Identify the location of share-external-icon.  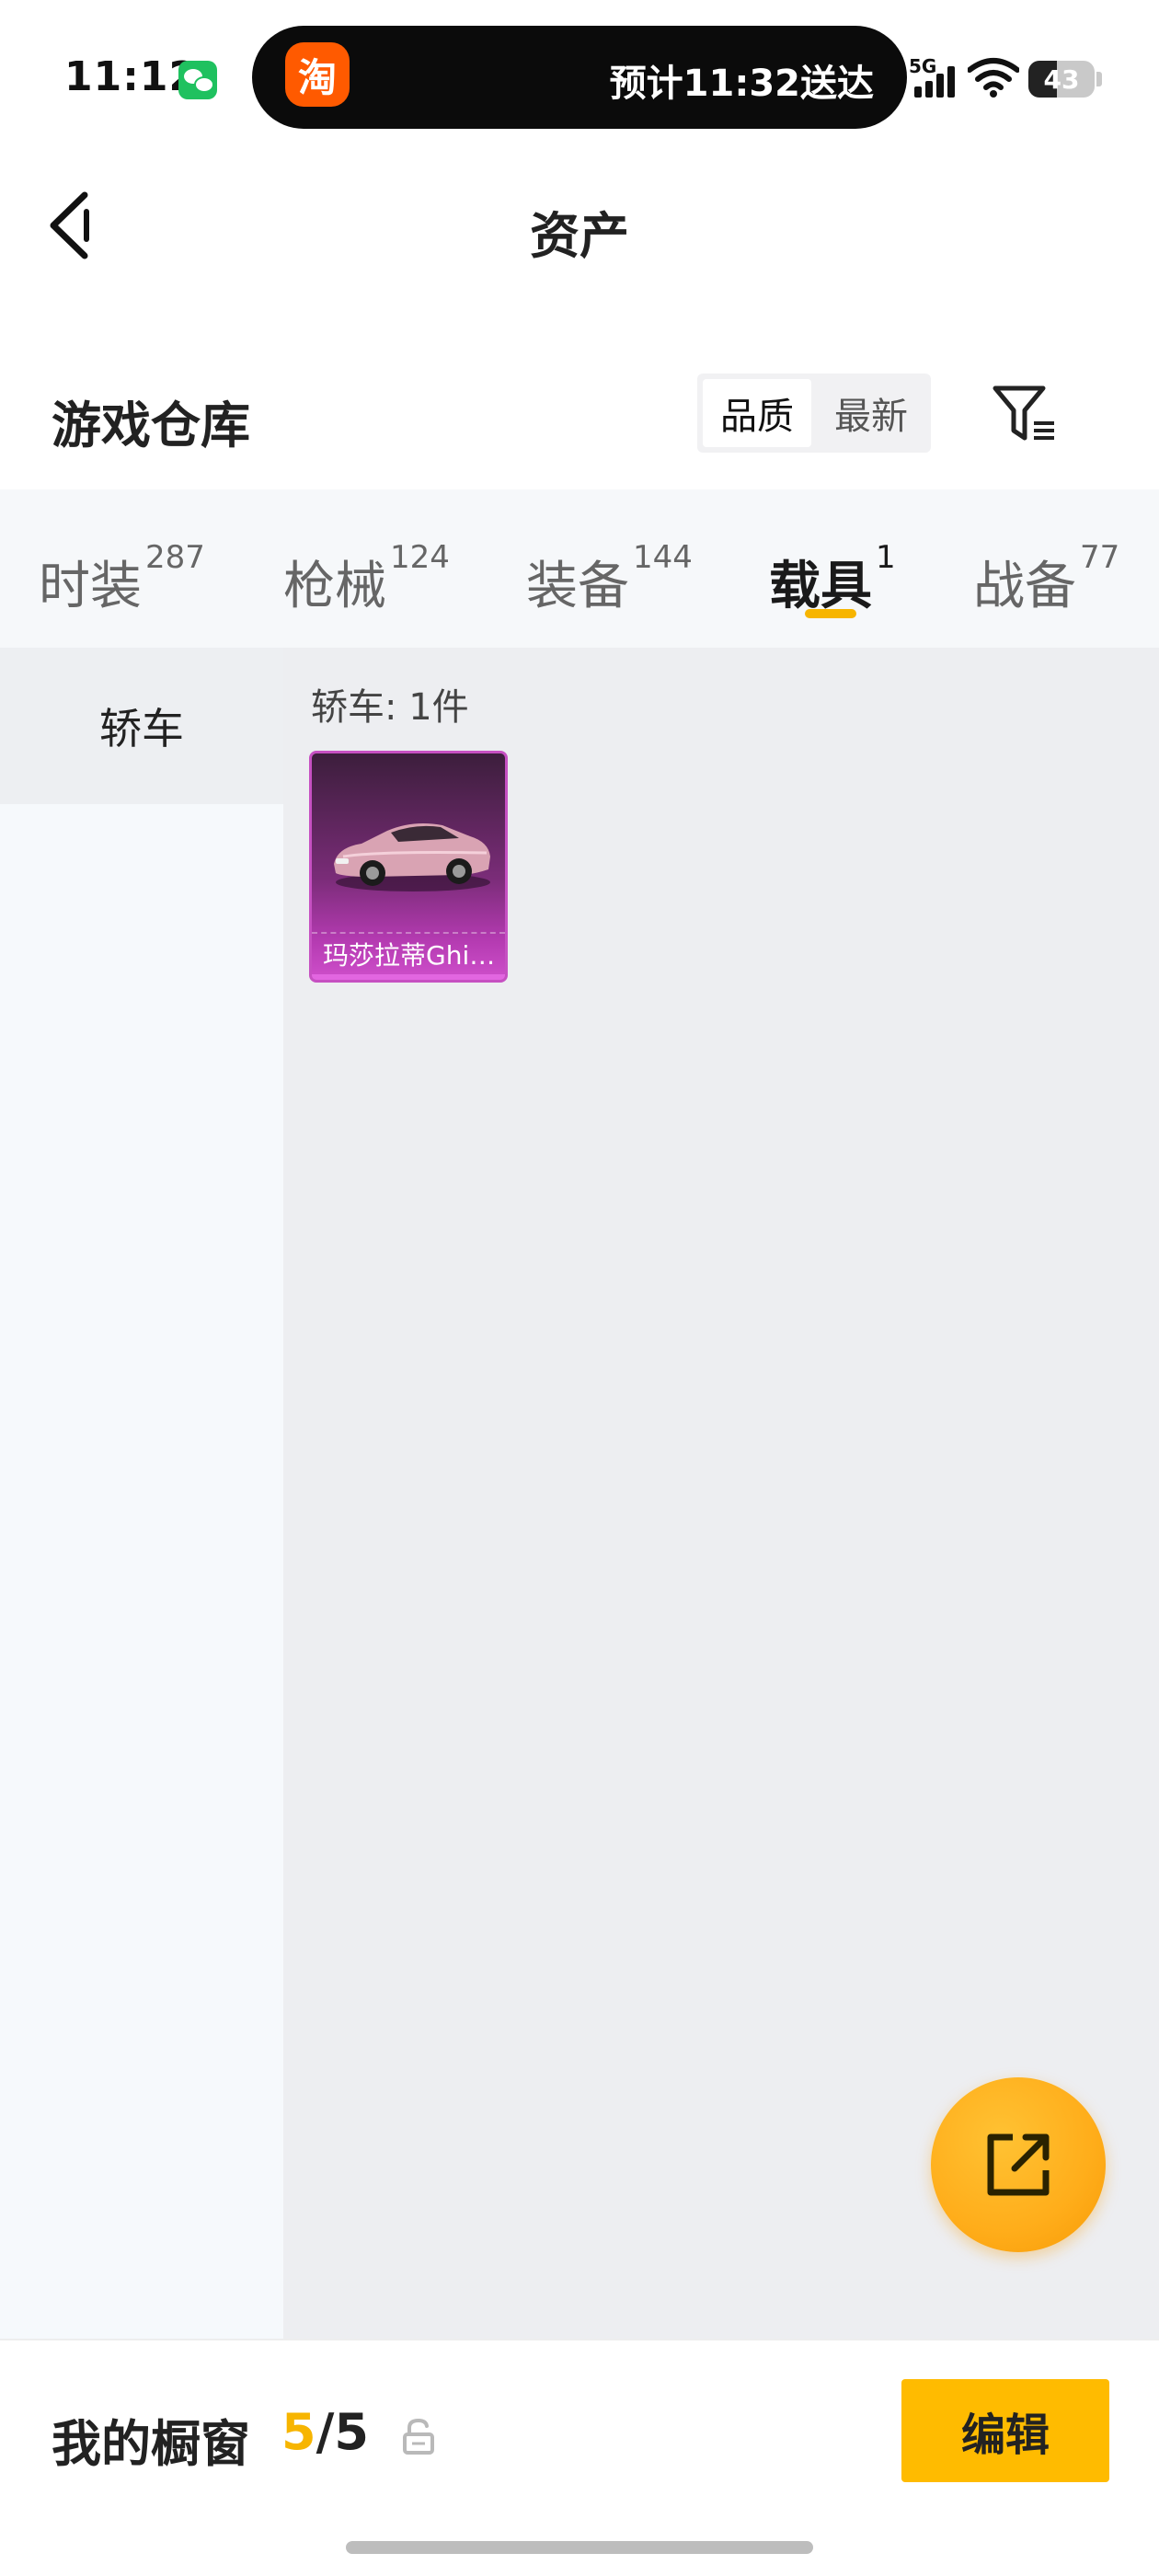
(1018, 2164).